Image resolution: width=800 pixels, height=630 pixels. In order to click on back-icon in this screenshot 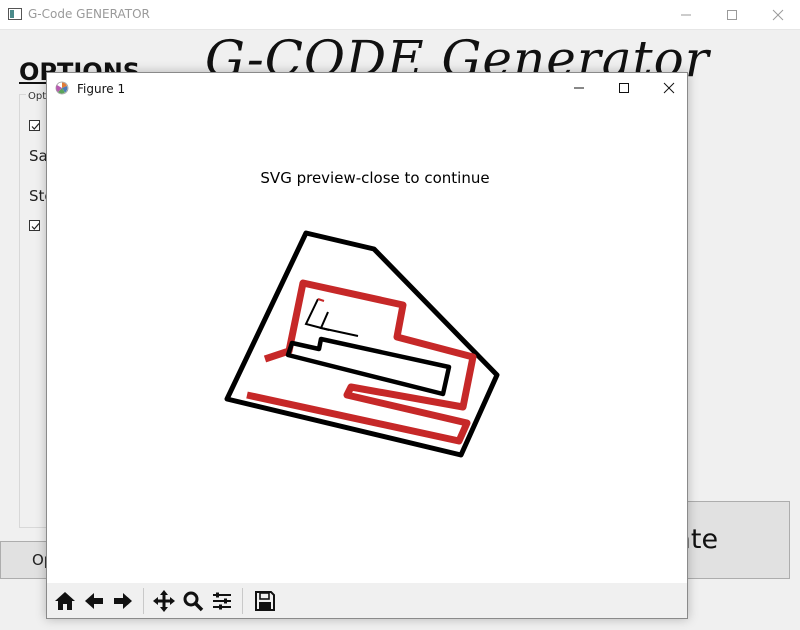, I will do `click(94, 601)`.